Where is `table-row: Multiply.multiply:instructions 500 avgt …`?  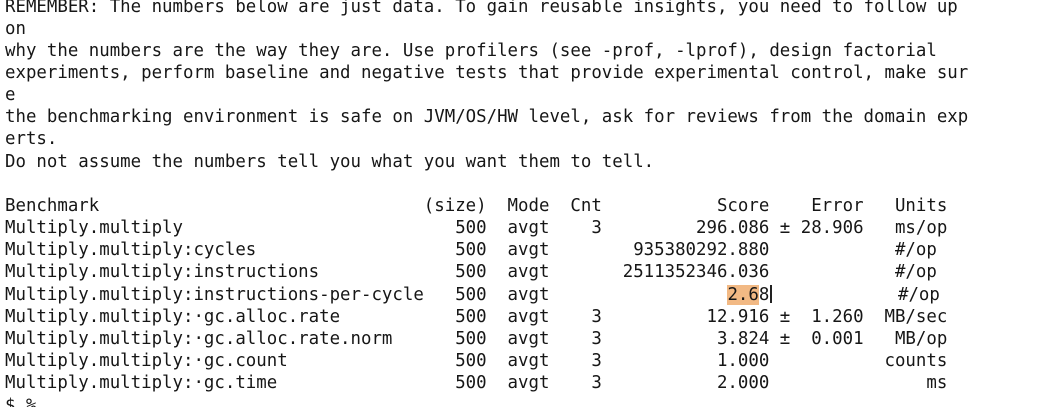
table-row: Multiply.multiply:instructions 500 avgt … is located at coordinates (471, 272).